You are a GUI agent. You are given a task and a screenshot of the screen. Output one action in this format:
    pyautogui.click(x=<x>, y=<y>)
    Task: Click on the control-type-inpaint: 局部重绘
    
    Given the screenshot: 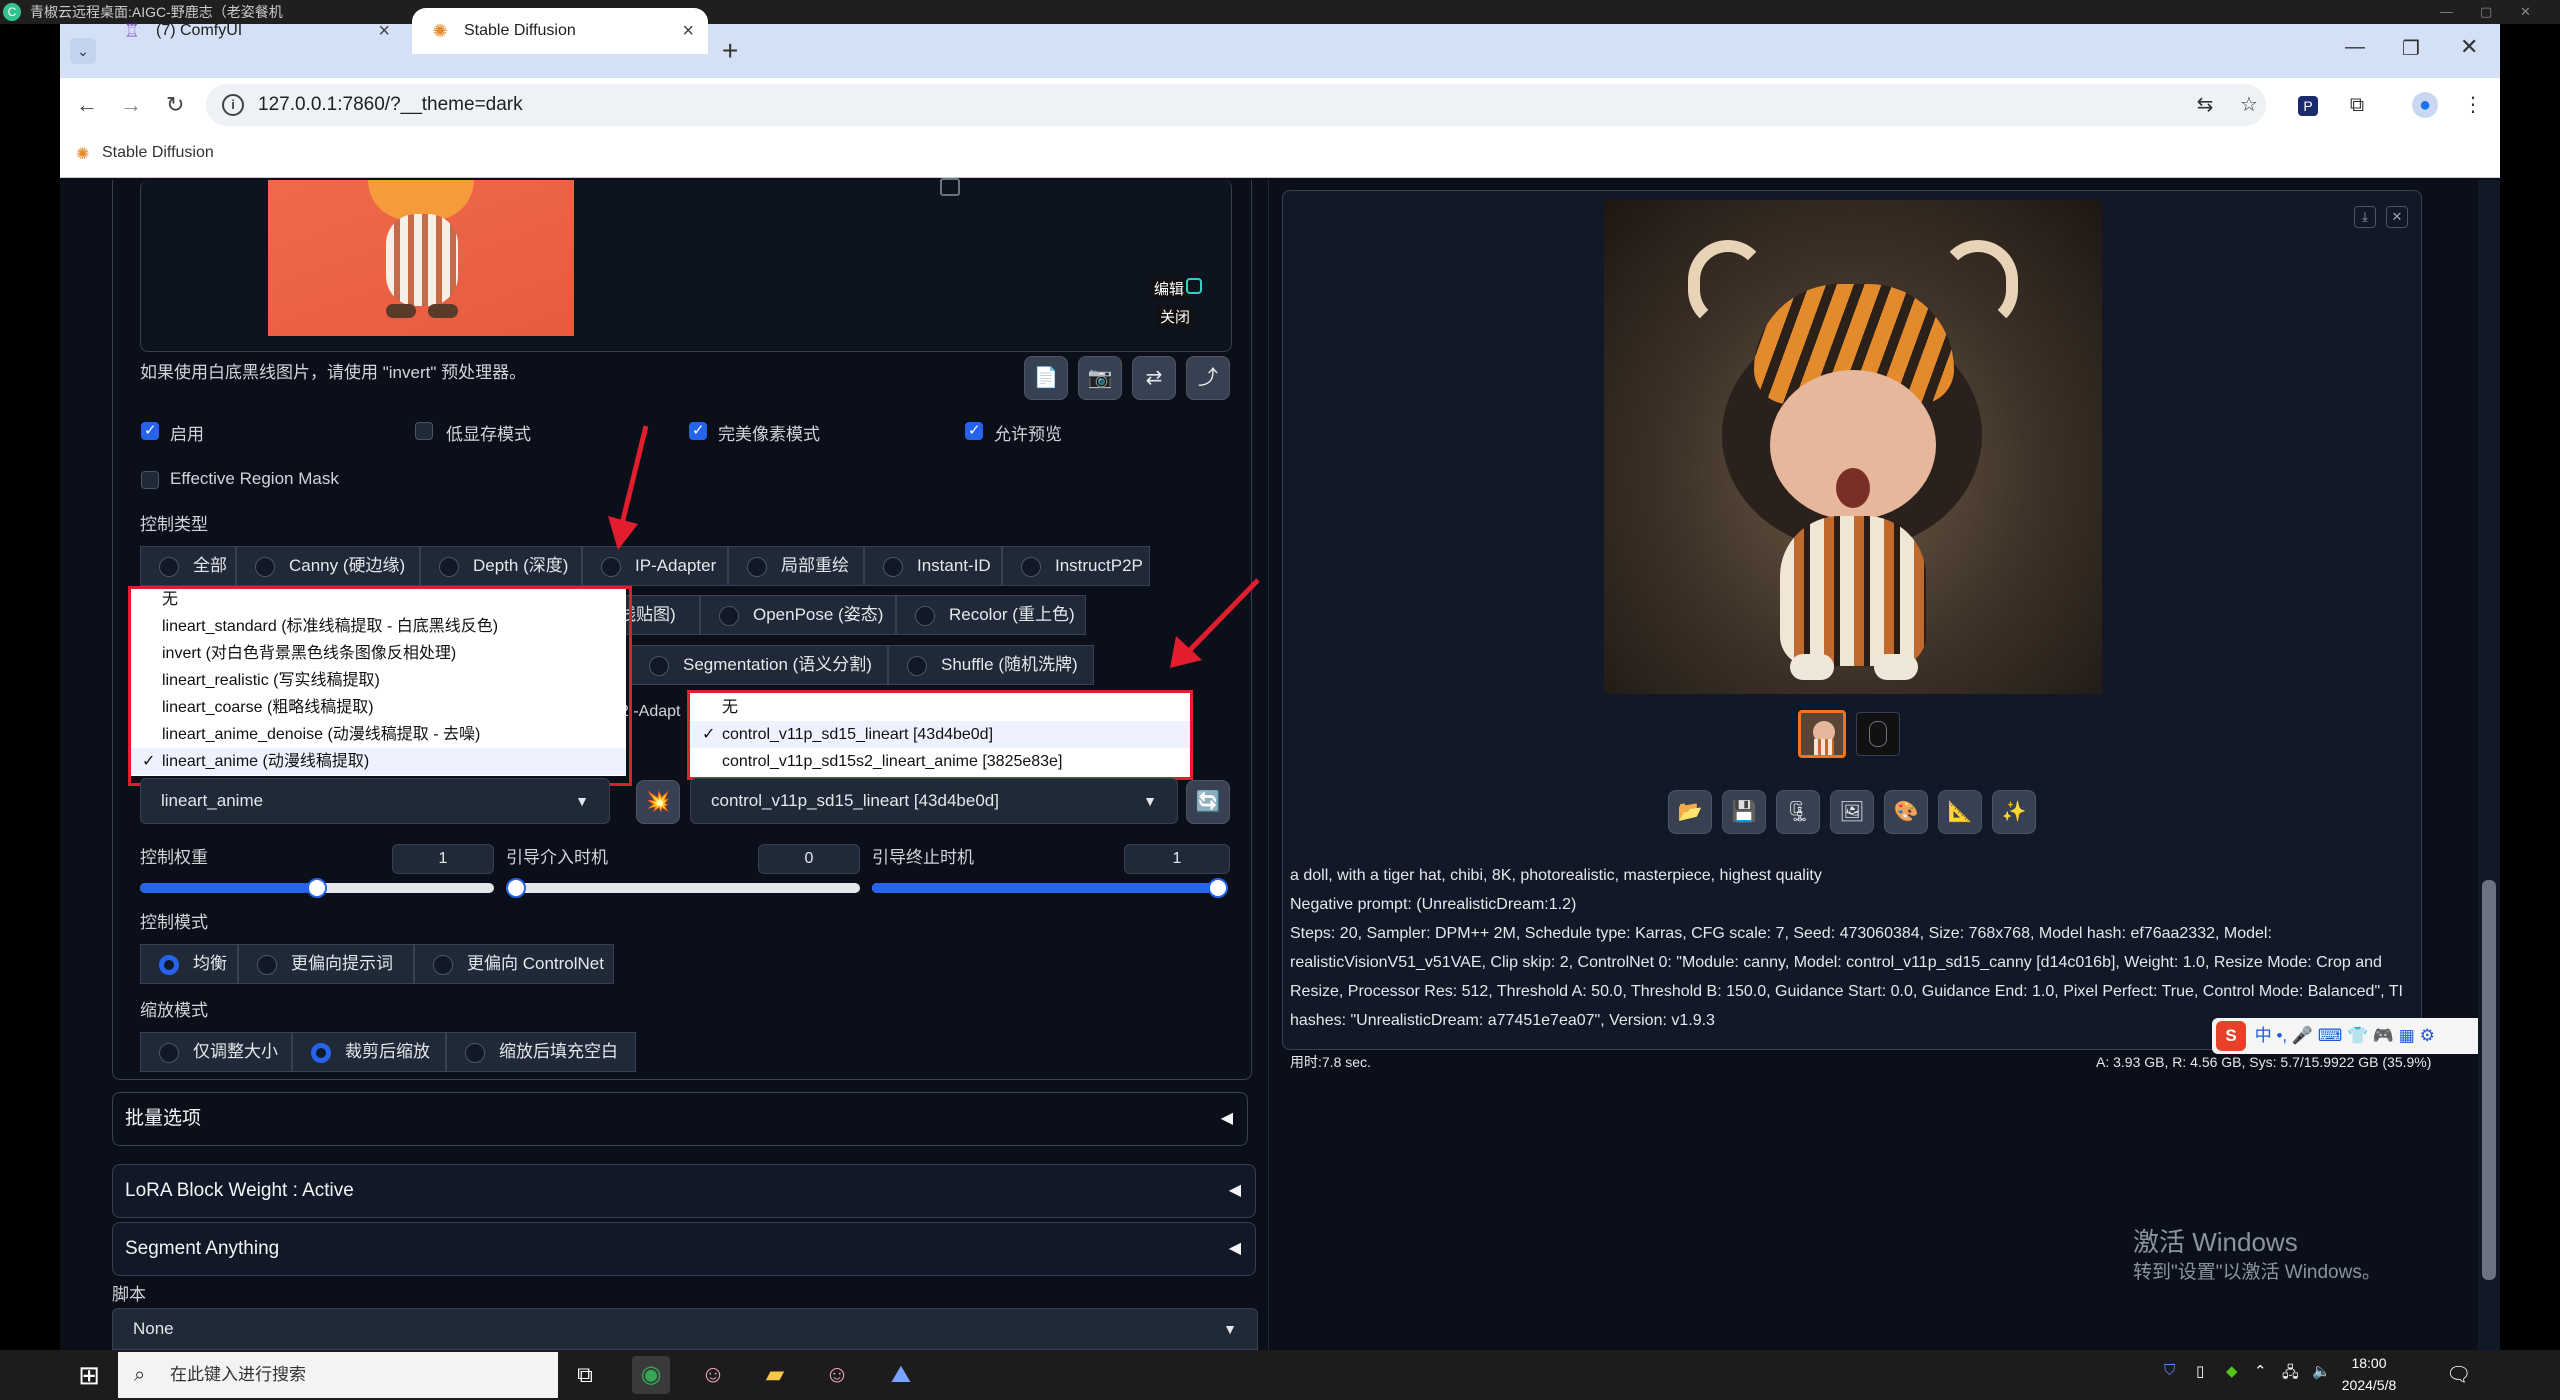 What is the action you would take?
    pyautogui.click(x=796, y=566)
    